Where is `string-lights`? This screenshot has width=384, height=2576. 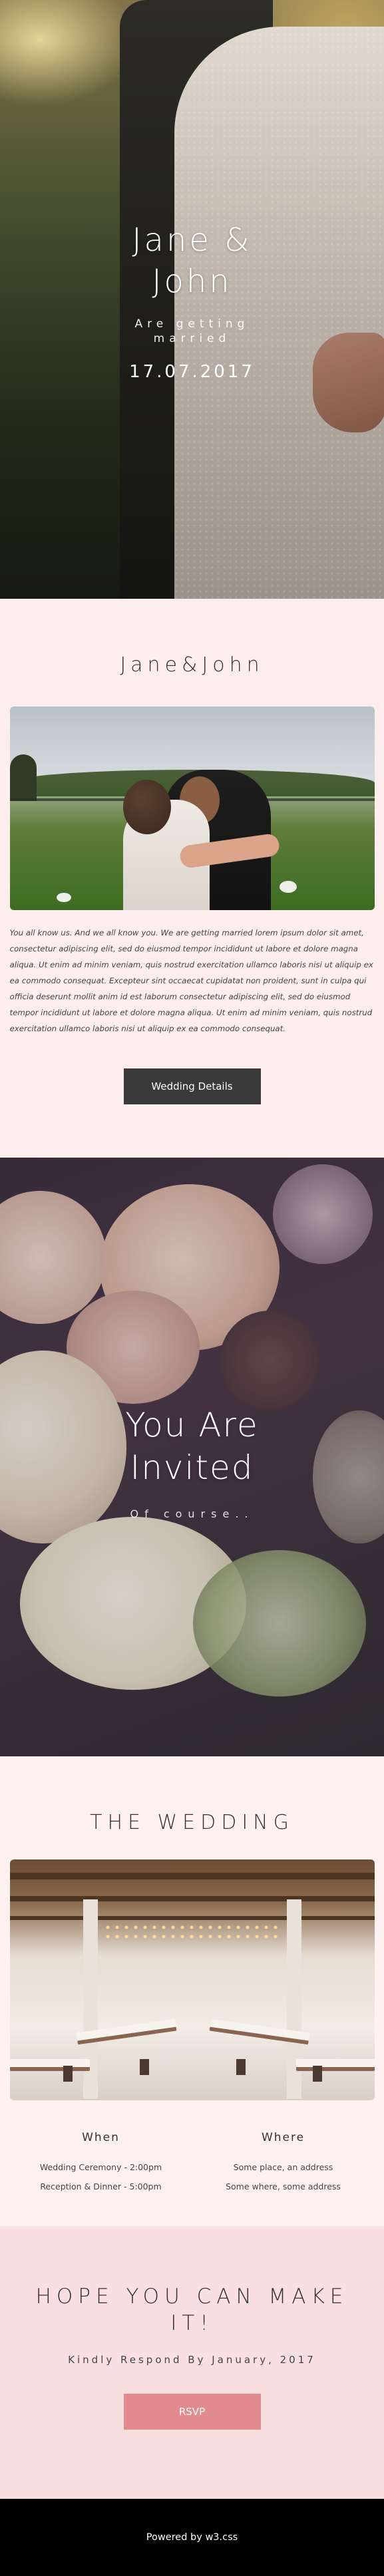
string-lights is located at coordinates (193, 1933).